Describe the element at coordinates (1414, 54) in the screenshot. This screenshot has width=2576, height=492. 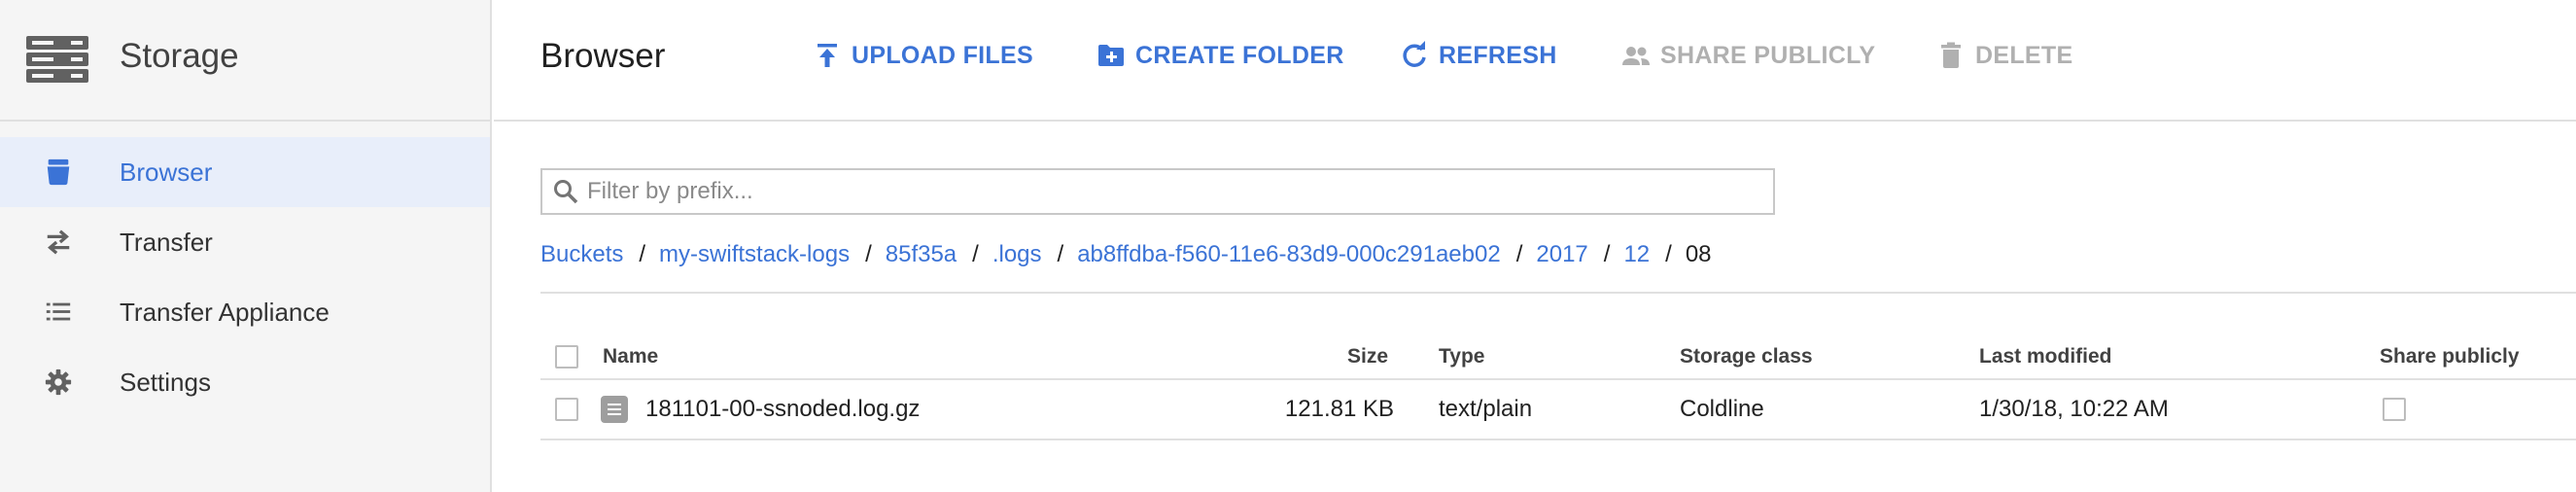
I see `refresh-icon` at that location.